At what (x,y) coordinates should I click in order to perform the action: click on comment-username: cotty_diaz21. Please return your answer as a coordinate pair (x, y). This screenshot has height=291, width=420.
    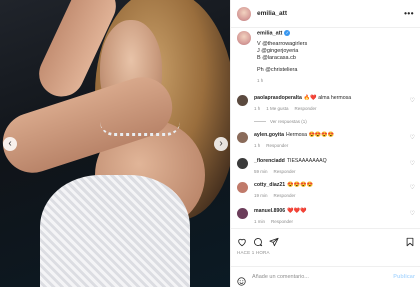
    Looking at the image, I should click on (269, 185).